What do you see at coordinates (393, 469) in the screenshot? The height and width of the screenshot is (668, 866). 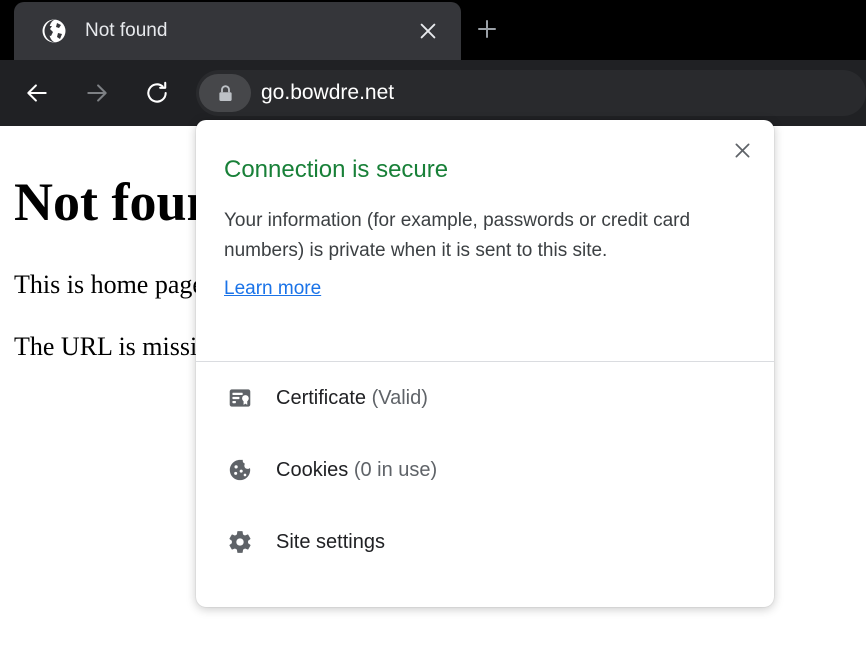 I see `cookies-status: (0 in use)` at bounding box center [393, 469].